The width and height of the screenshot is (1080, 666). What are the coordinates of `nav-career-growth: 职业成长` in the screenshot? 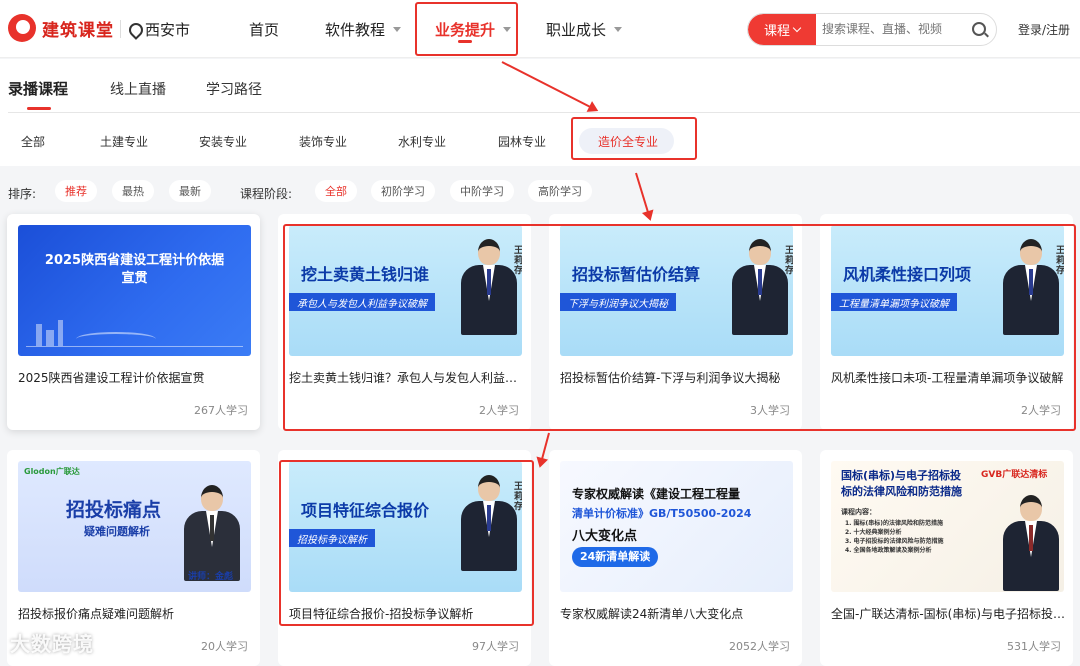 It's located at (584, 29).